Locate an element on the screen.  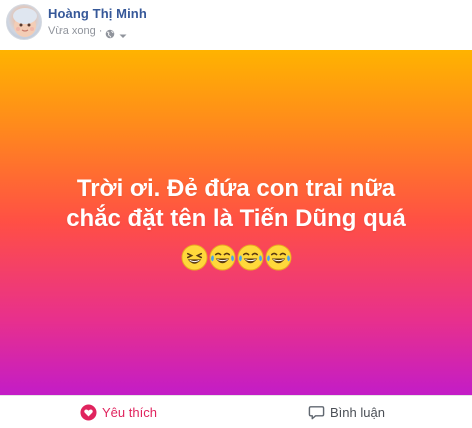
avatar is located at coordinates (24, 22).